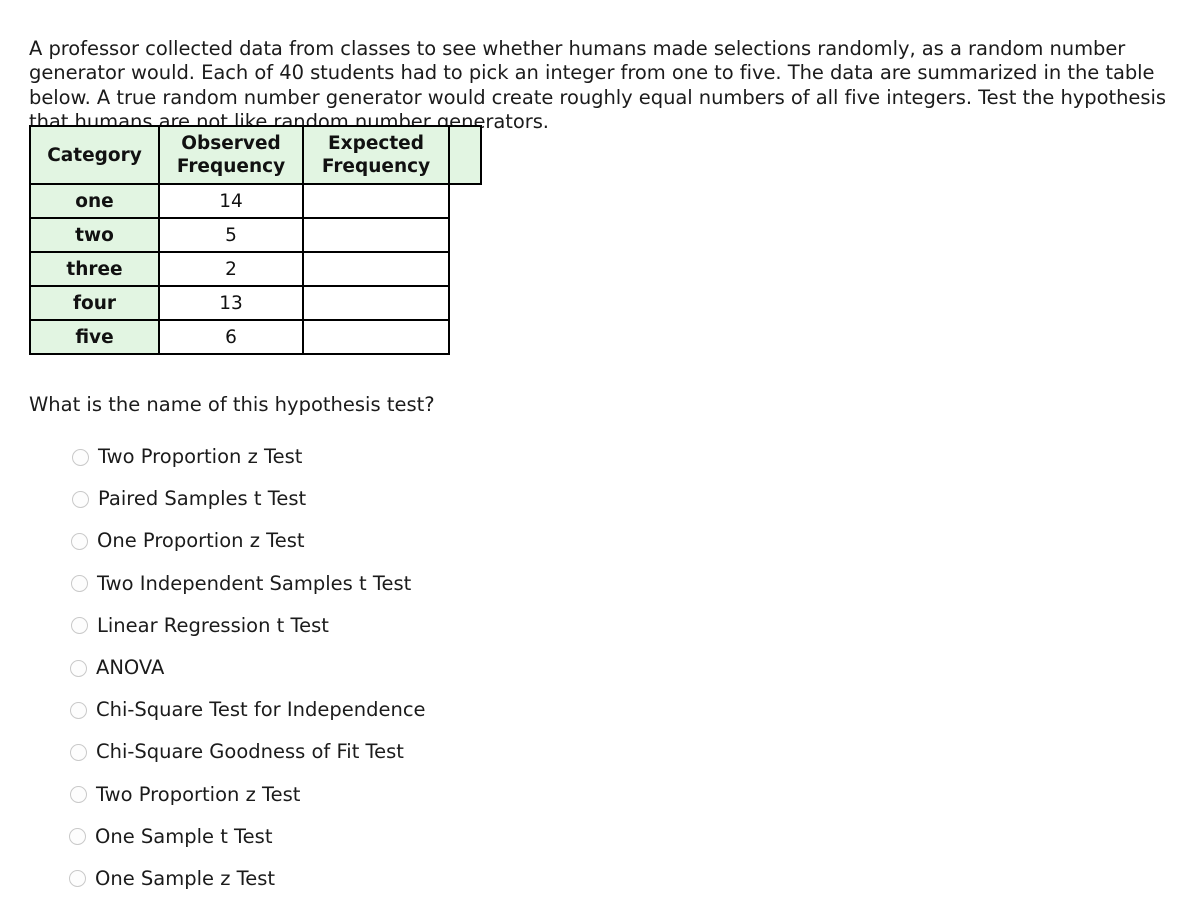  Describe the element at coordinates (600, 626) in the screenshot. I see `answer-option: Linear Regression t Test` at that location.